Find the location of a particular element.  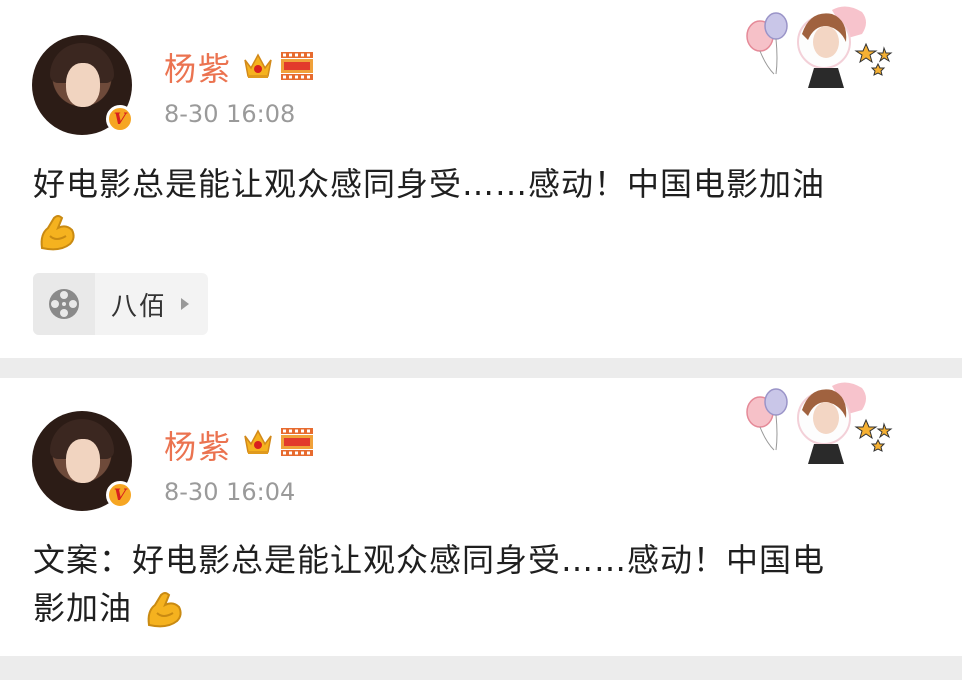

timestamp: 8-30 16:04 is located at coordinates (230, 492).